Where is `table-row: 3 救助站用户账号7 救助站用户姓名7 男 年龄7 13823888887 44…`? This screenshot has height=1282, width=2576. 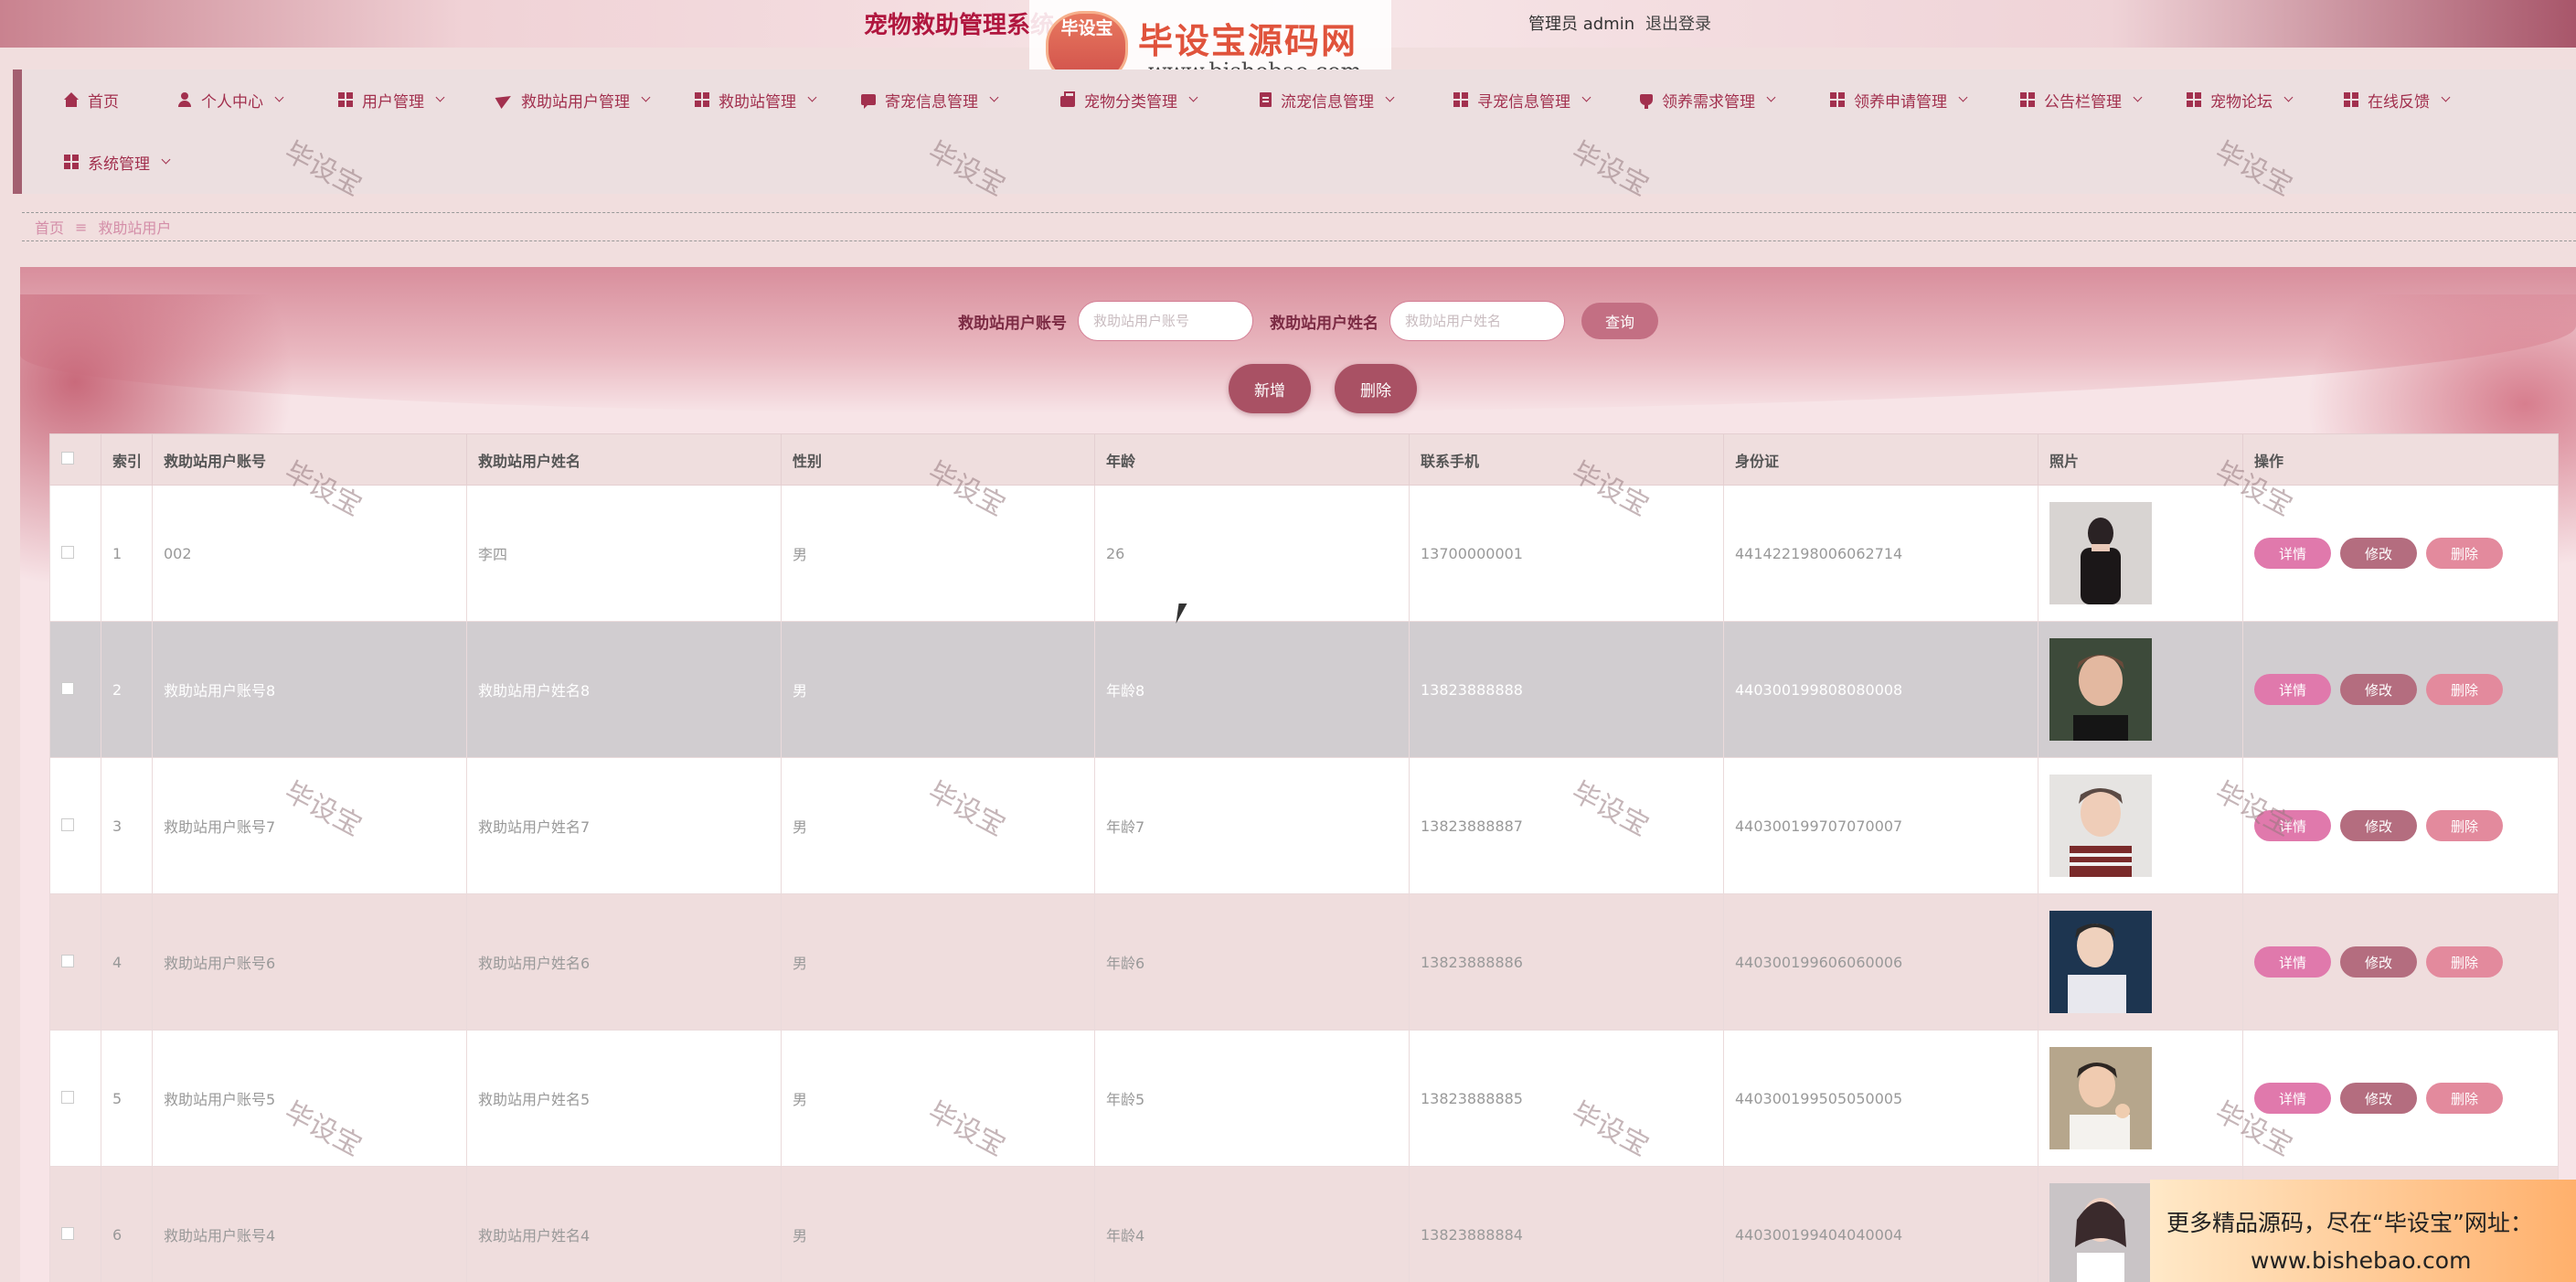
table-row: 3 救助站用户账号7 救助站用户姓名7 男 年龄7 13823888887 44… is located at coordinates (1304, 825).